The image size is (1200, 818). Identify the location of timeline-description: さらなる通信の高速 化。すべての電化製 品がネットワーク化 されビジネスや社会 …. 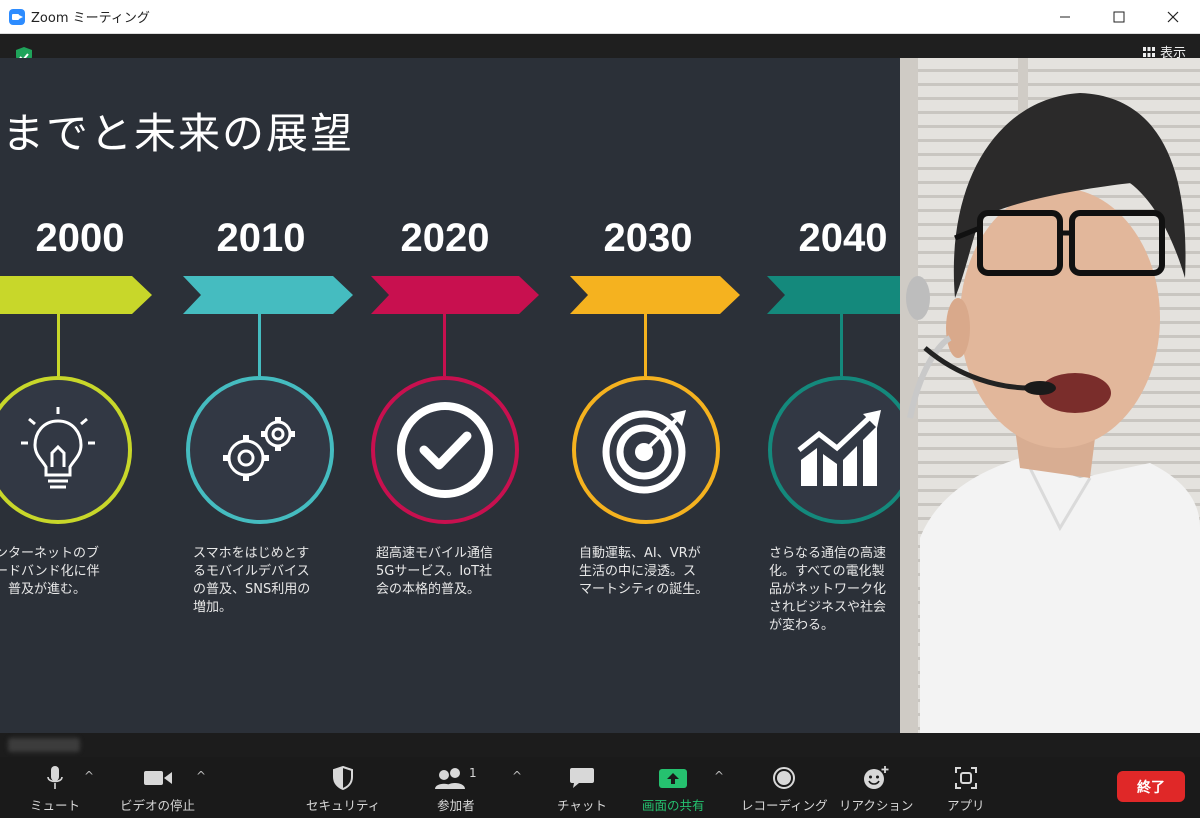
(828, 589).